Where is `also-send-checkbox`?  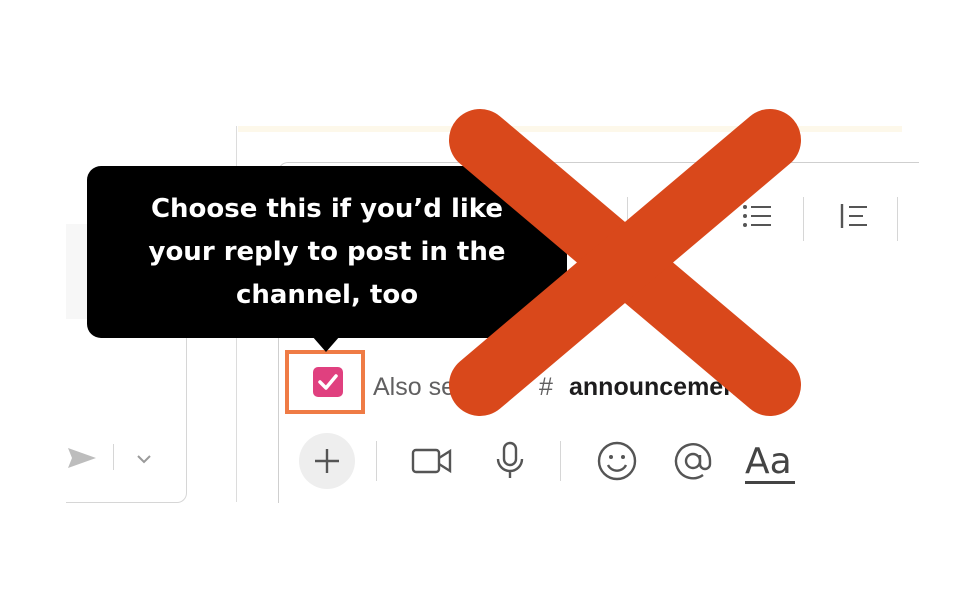
also-send-checkbox is located at coordinates (328, 382).